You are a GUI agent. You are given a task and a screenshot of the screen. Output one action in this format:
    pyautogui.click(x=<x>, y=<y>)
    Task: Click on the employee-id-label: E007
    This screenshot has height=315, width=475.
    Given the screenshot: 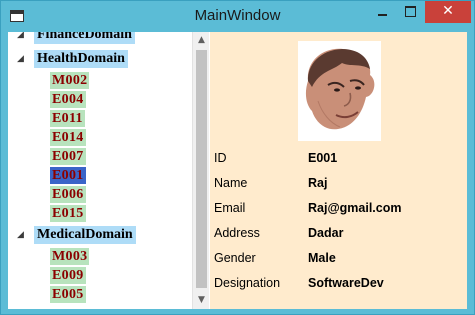 What is the action you would take?
    pyautogui.click(x=68, y=156)
    